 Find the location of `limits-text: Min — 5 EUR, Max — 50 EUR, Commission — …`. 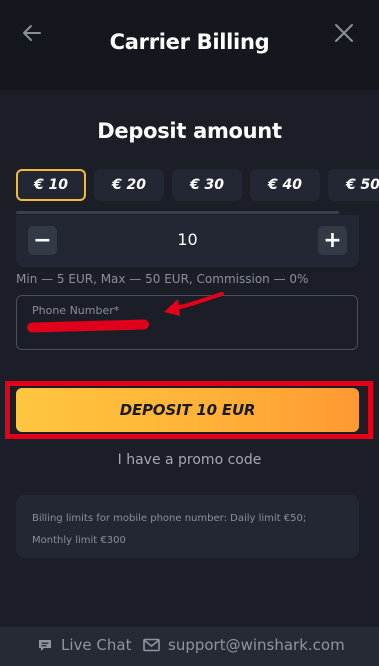

limits-text: Min — 5 EUR, Max — 50 EUR, Commission — … is located at coordinates (162, 279).